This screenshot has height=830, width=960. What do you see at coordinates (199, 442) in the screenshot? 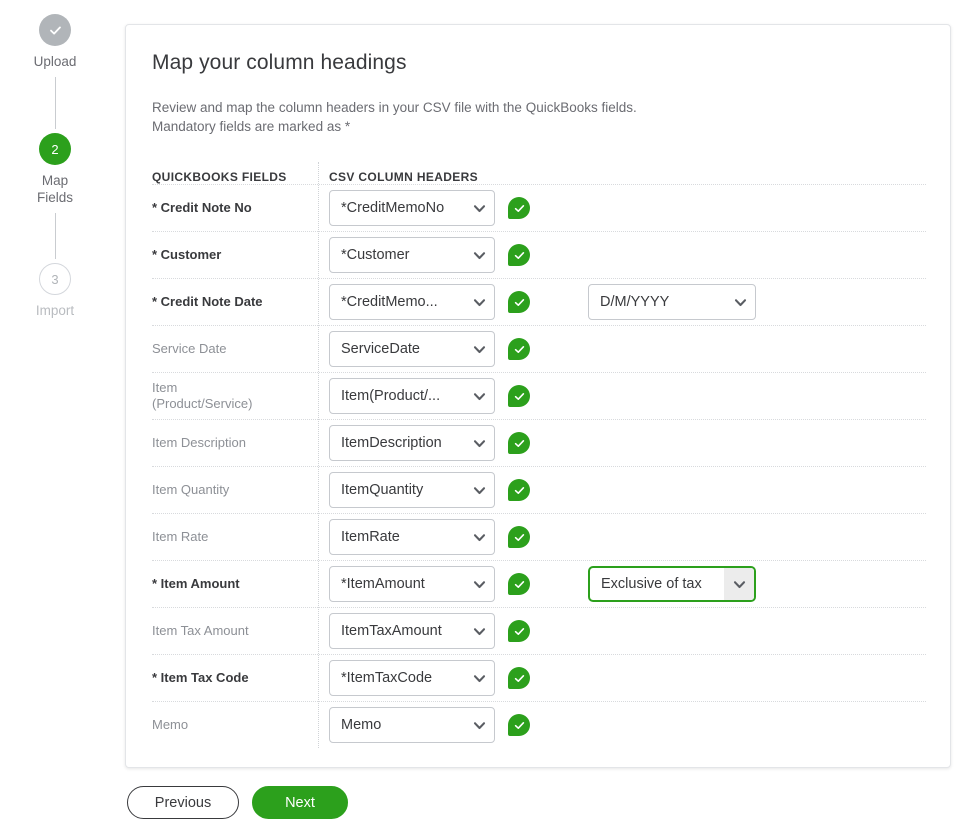
I see `quickbooks-field-label: Item Description` at bounding box center [199, 442].